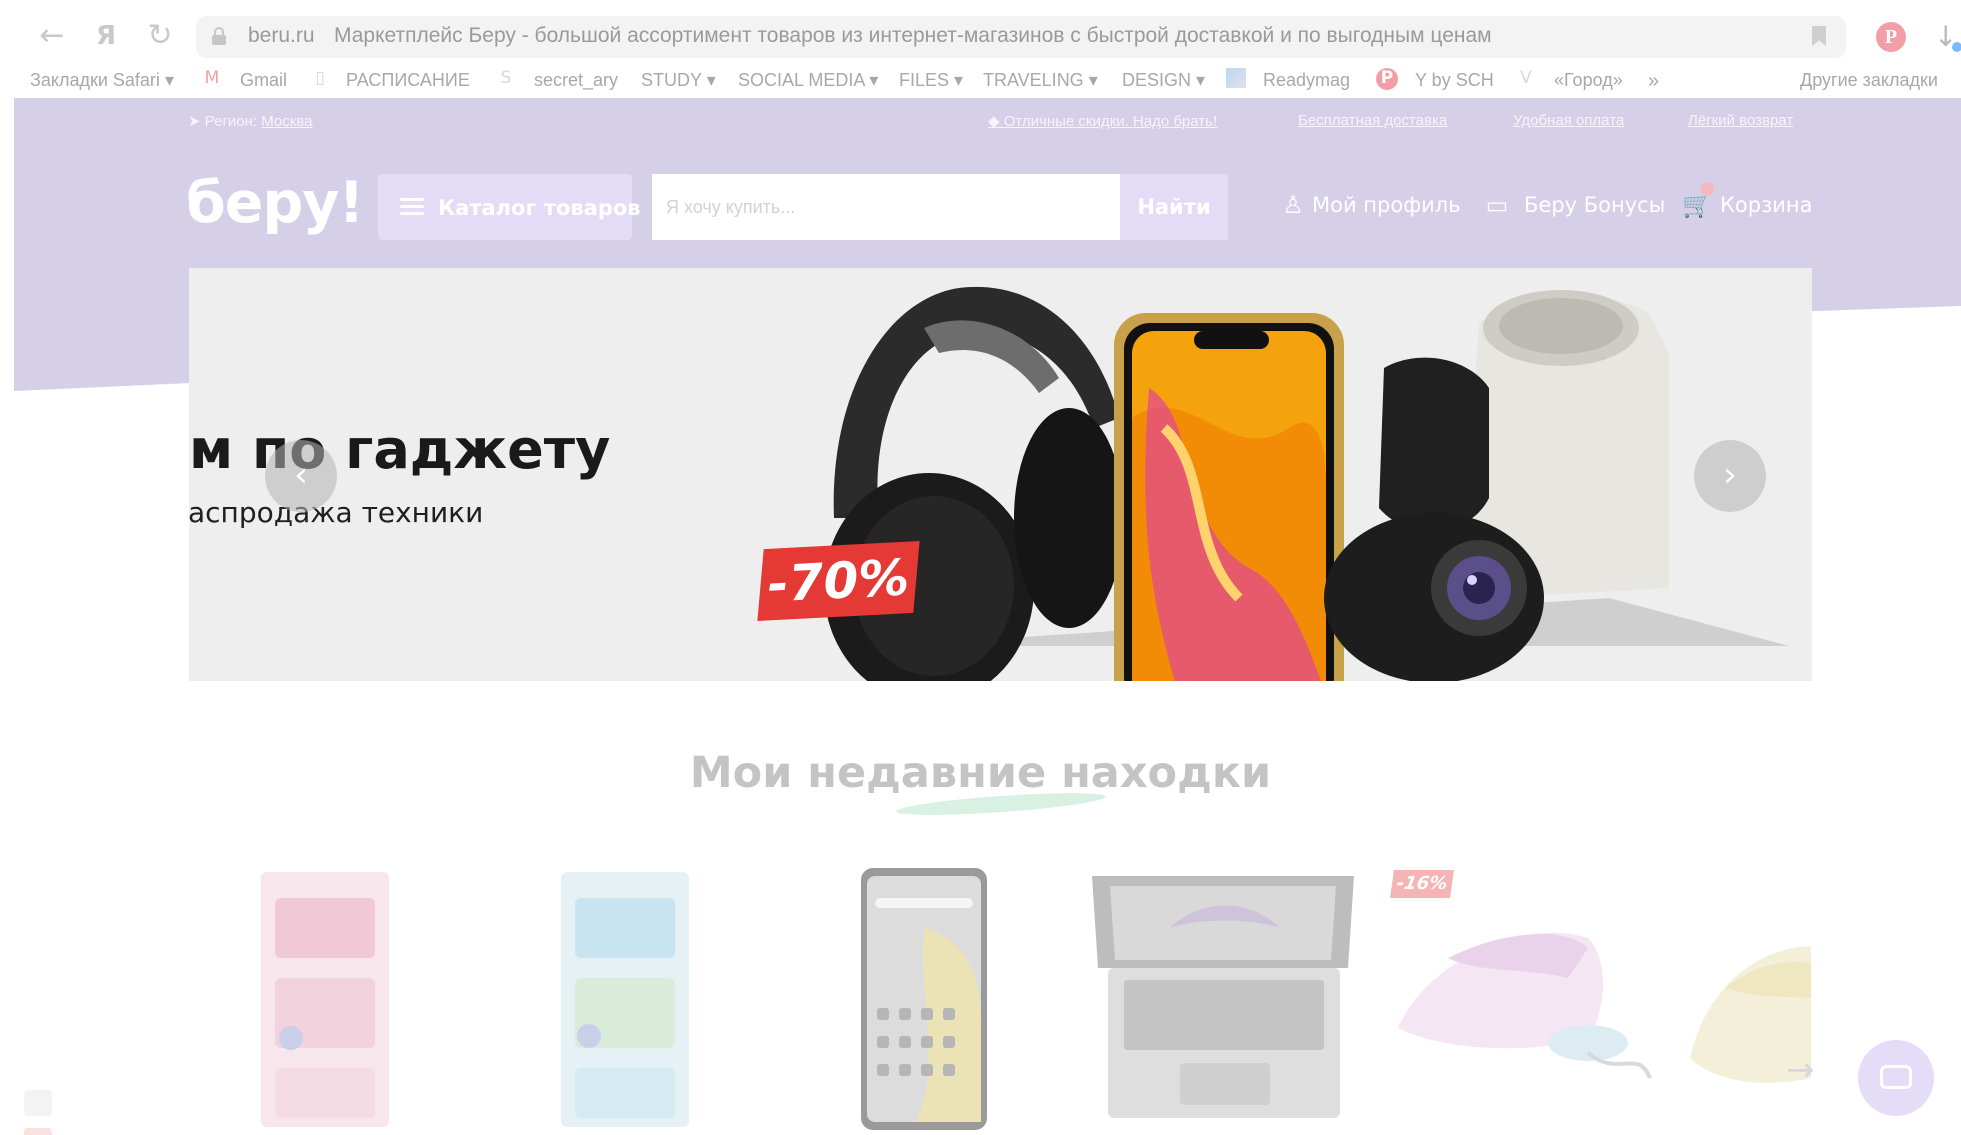 The height and width of the screenshot is (1135, 1961). I want to click on product-discount-badge: -16%, so click(1422, 884).